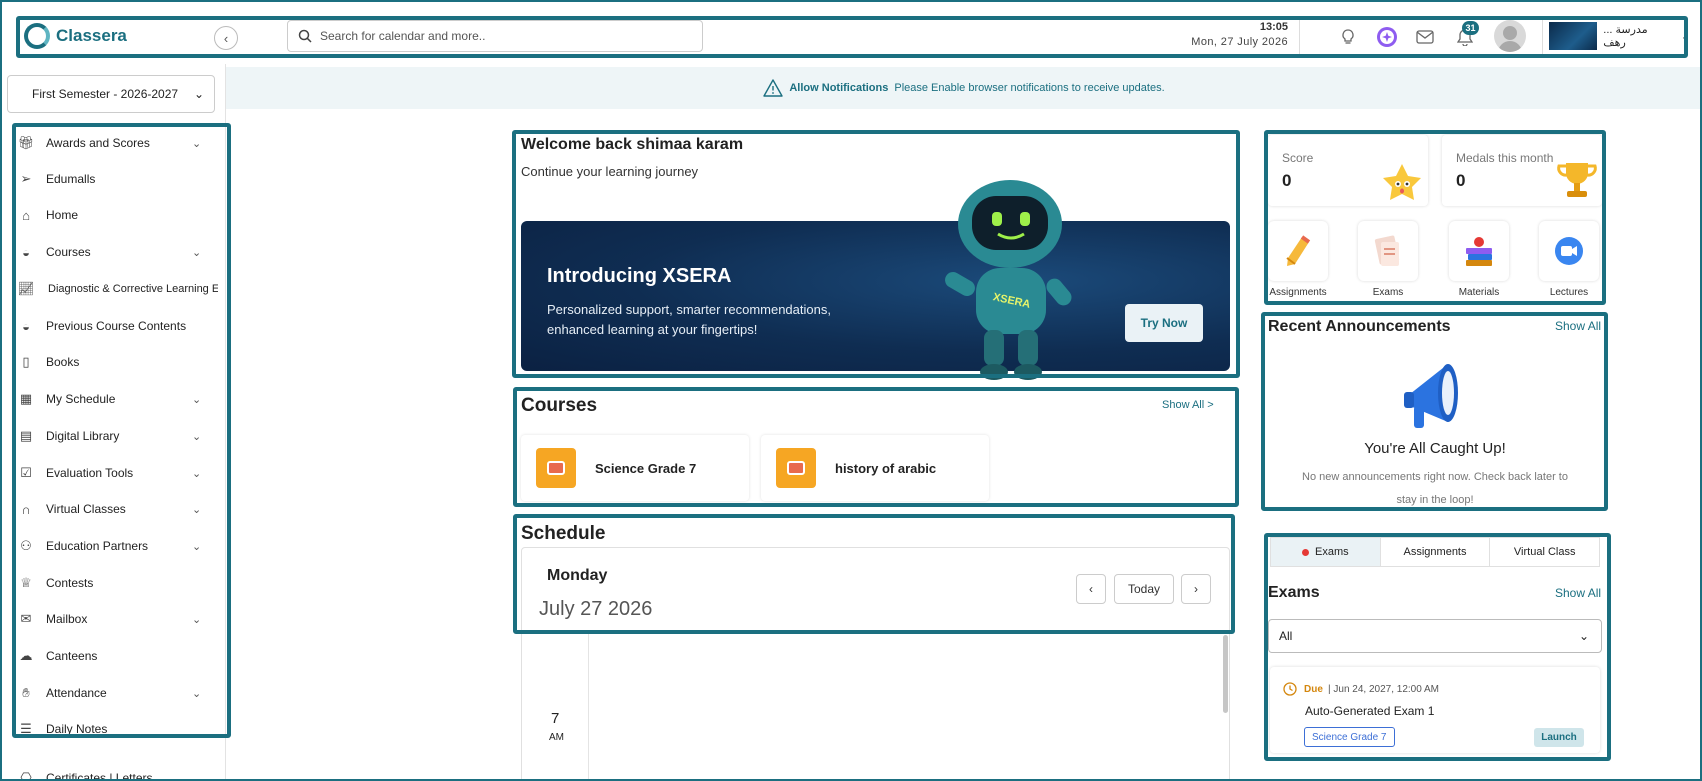 The height and width of the screenshot is (781, 1702). What do you see at coordinates (26, 472) in the screenshot?
I see `checklist-icon: ☑` at bounding box center [26, 472].